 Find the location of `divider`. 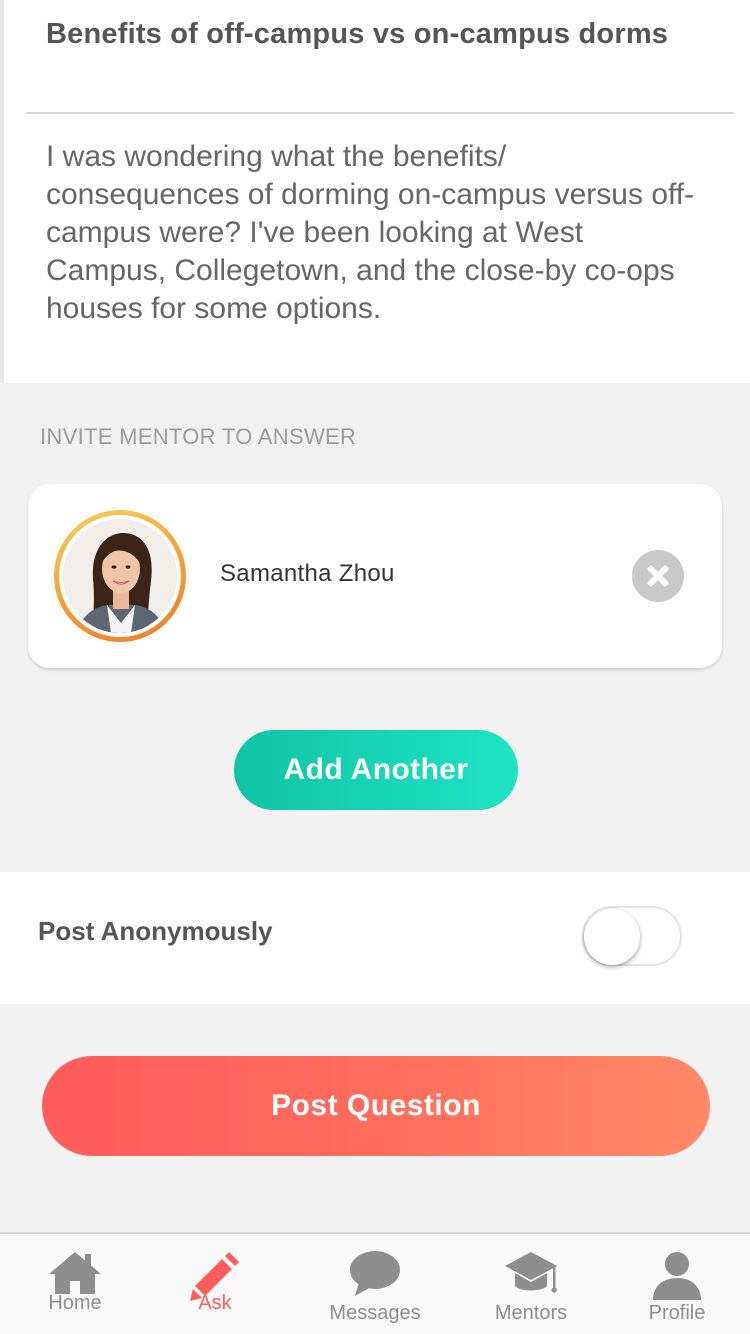

divider is located at coordinates (380, 113).